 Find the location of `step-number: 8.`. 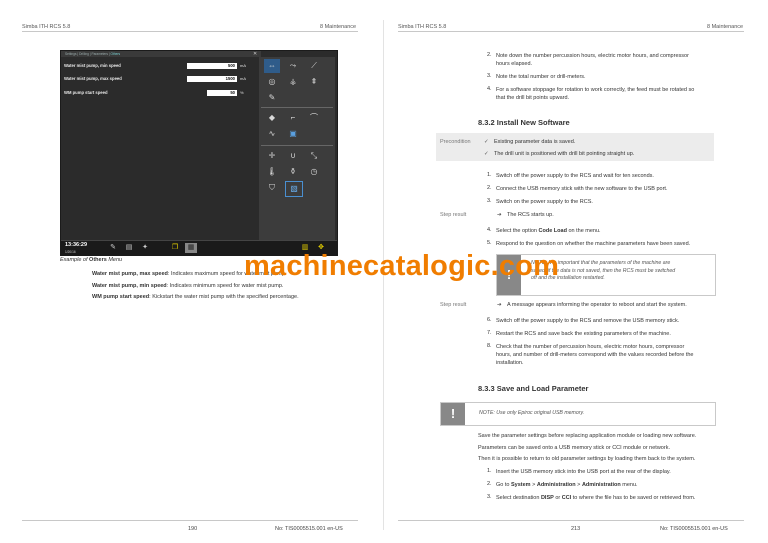

step-number: 8. is located at coordinates (489, 346).